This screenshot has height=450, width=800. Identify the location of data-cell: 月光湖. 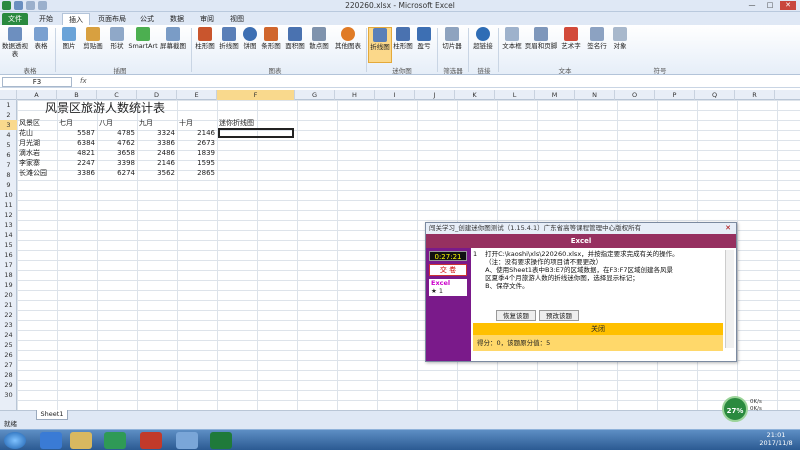
(29, 143).